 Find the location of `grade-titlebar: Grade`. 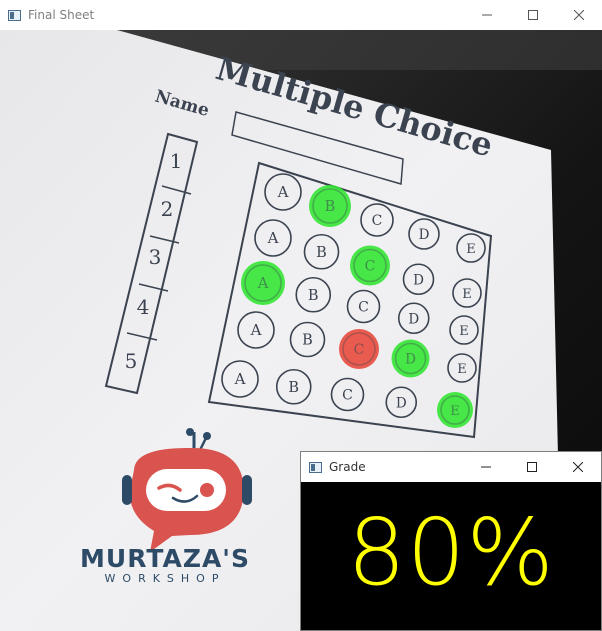

grade-titlebar: Grade is located at coordinates (451, 467).